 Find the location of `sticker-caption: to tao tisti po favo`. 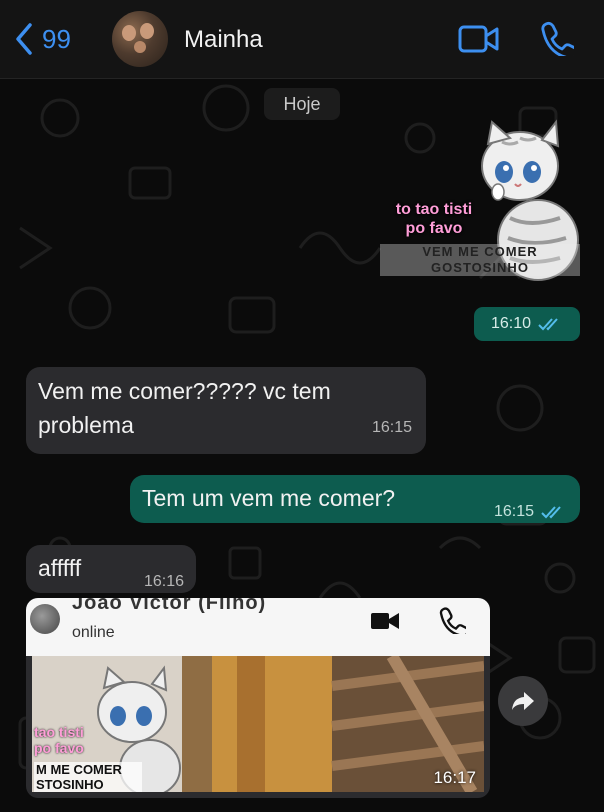

sticker-caption: to tao tisti po favo is located at coordinates (434, 219).